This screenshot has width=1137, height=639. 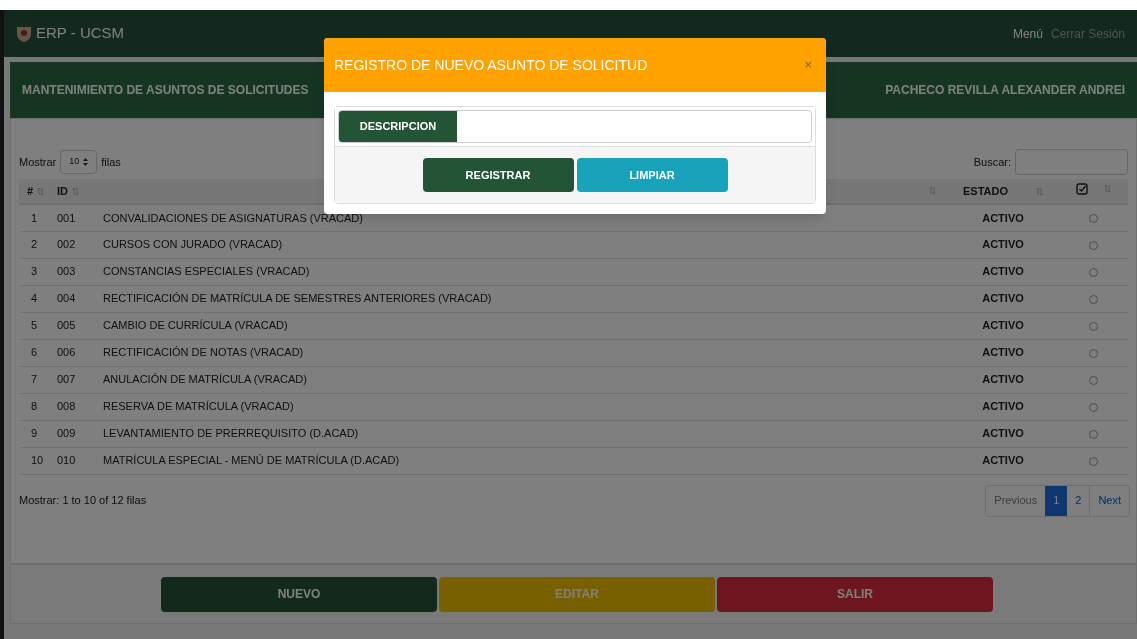 What do you see at coordinates (299, 594) in the screenshot?
I see `action-button: NUEVO` at bounding box center [299, 594].